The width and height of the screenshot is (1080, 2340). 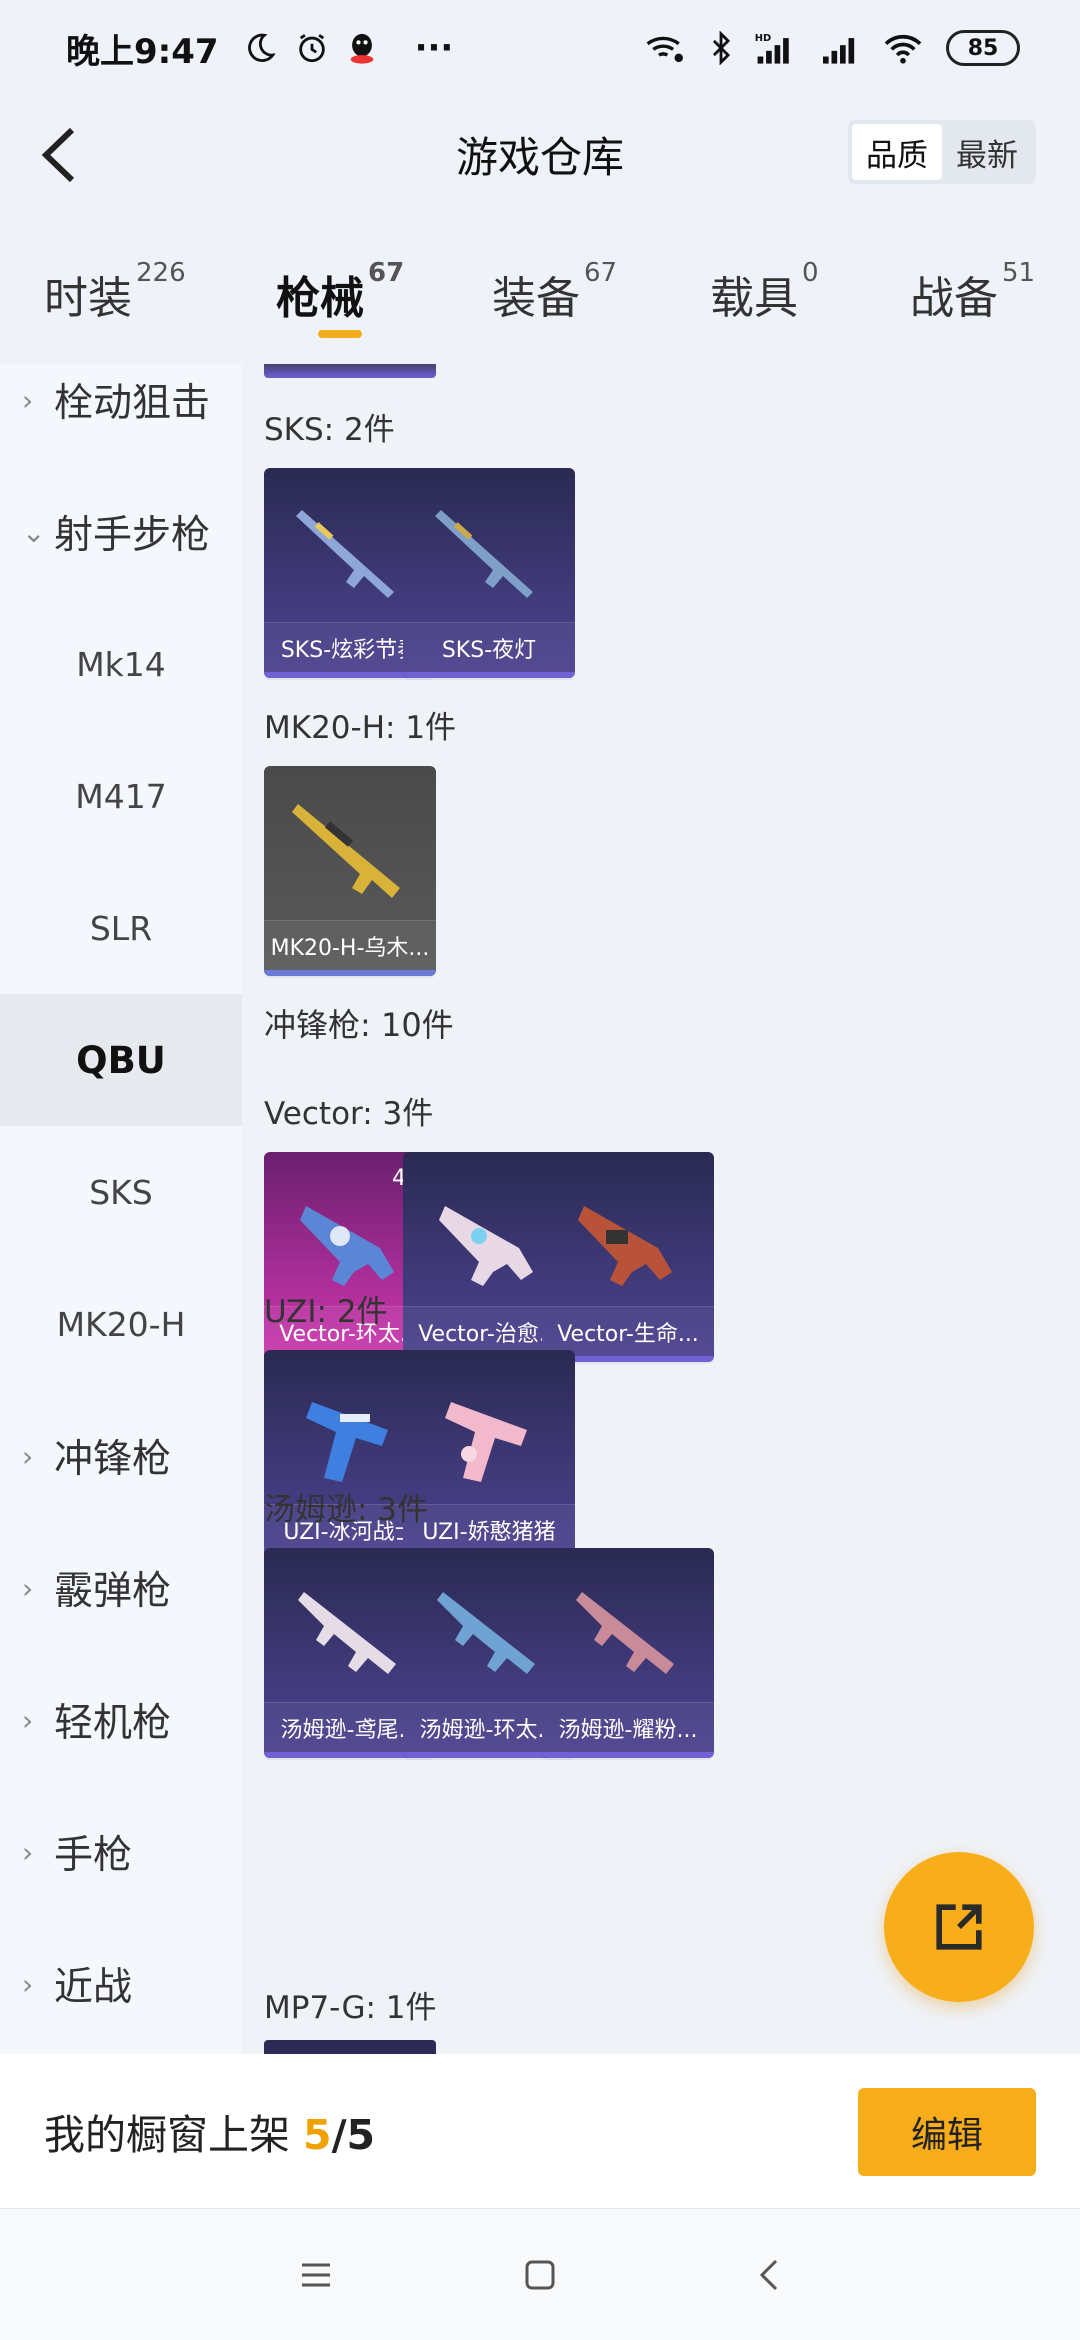 What do you see at coordinates (536, 298) in the screenshot?
I see `tab-label: 装备` at bounding box center [536, 298].